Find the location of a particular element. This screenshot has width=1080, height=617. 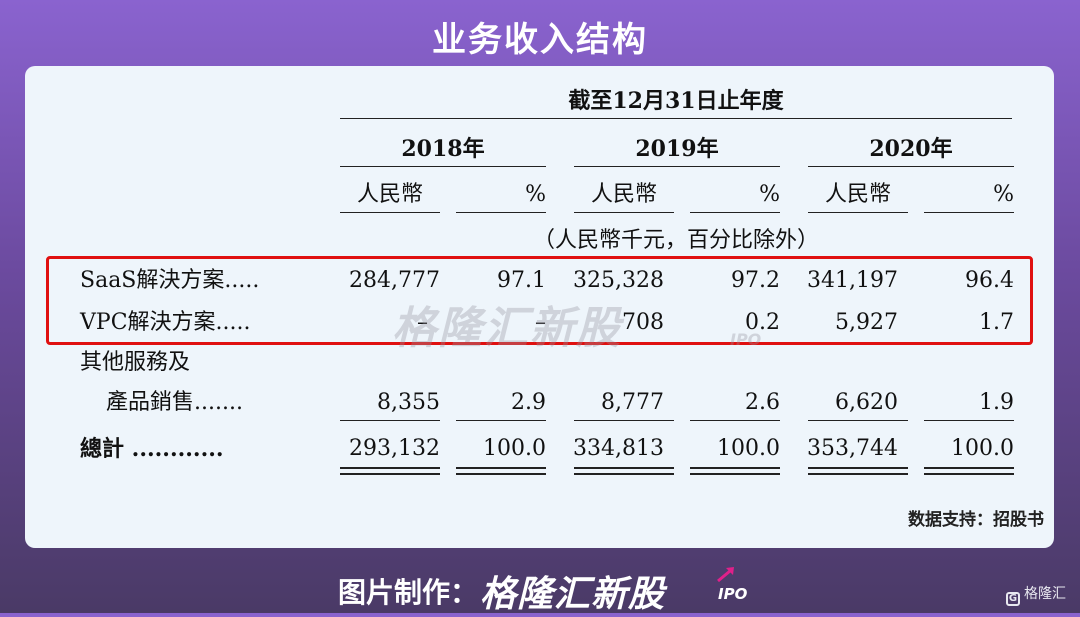

cell: 334,813 is located at coordinates (618, 448).